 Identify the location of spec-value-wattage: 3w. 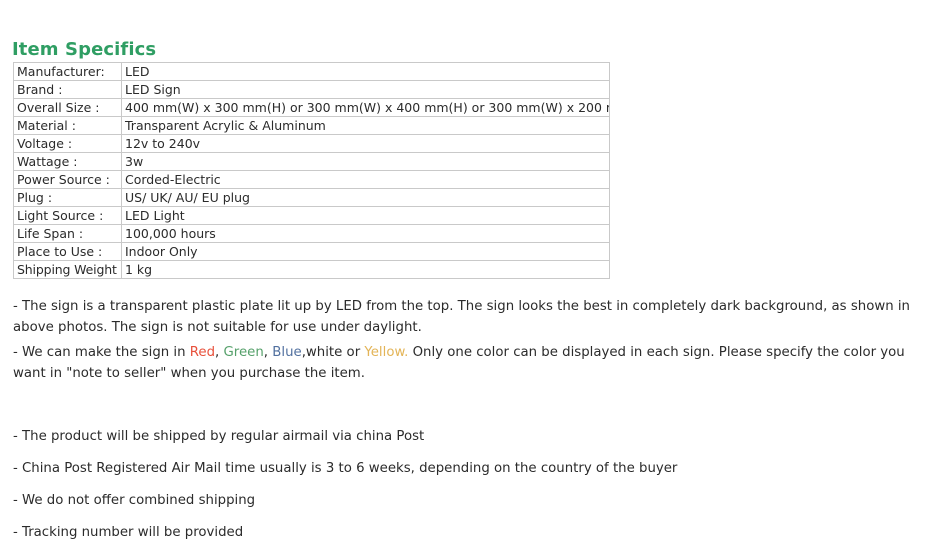
(365, 161).